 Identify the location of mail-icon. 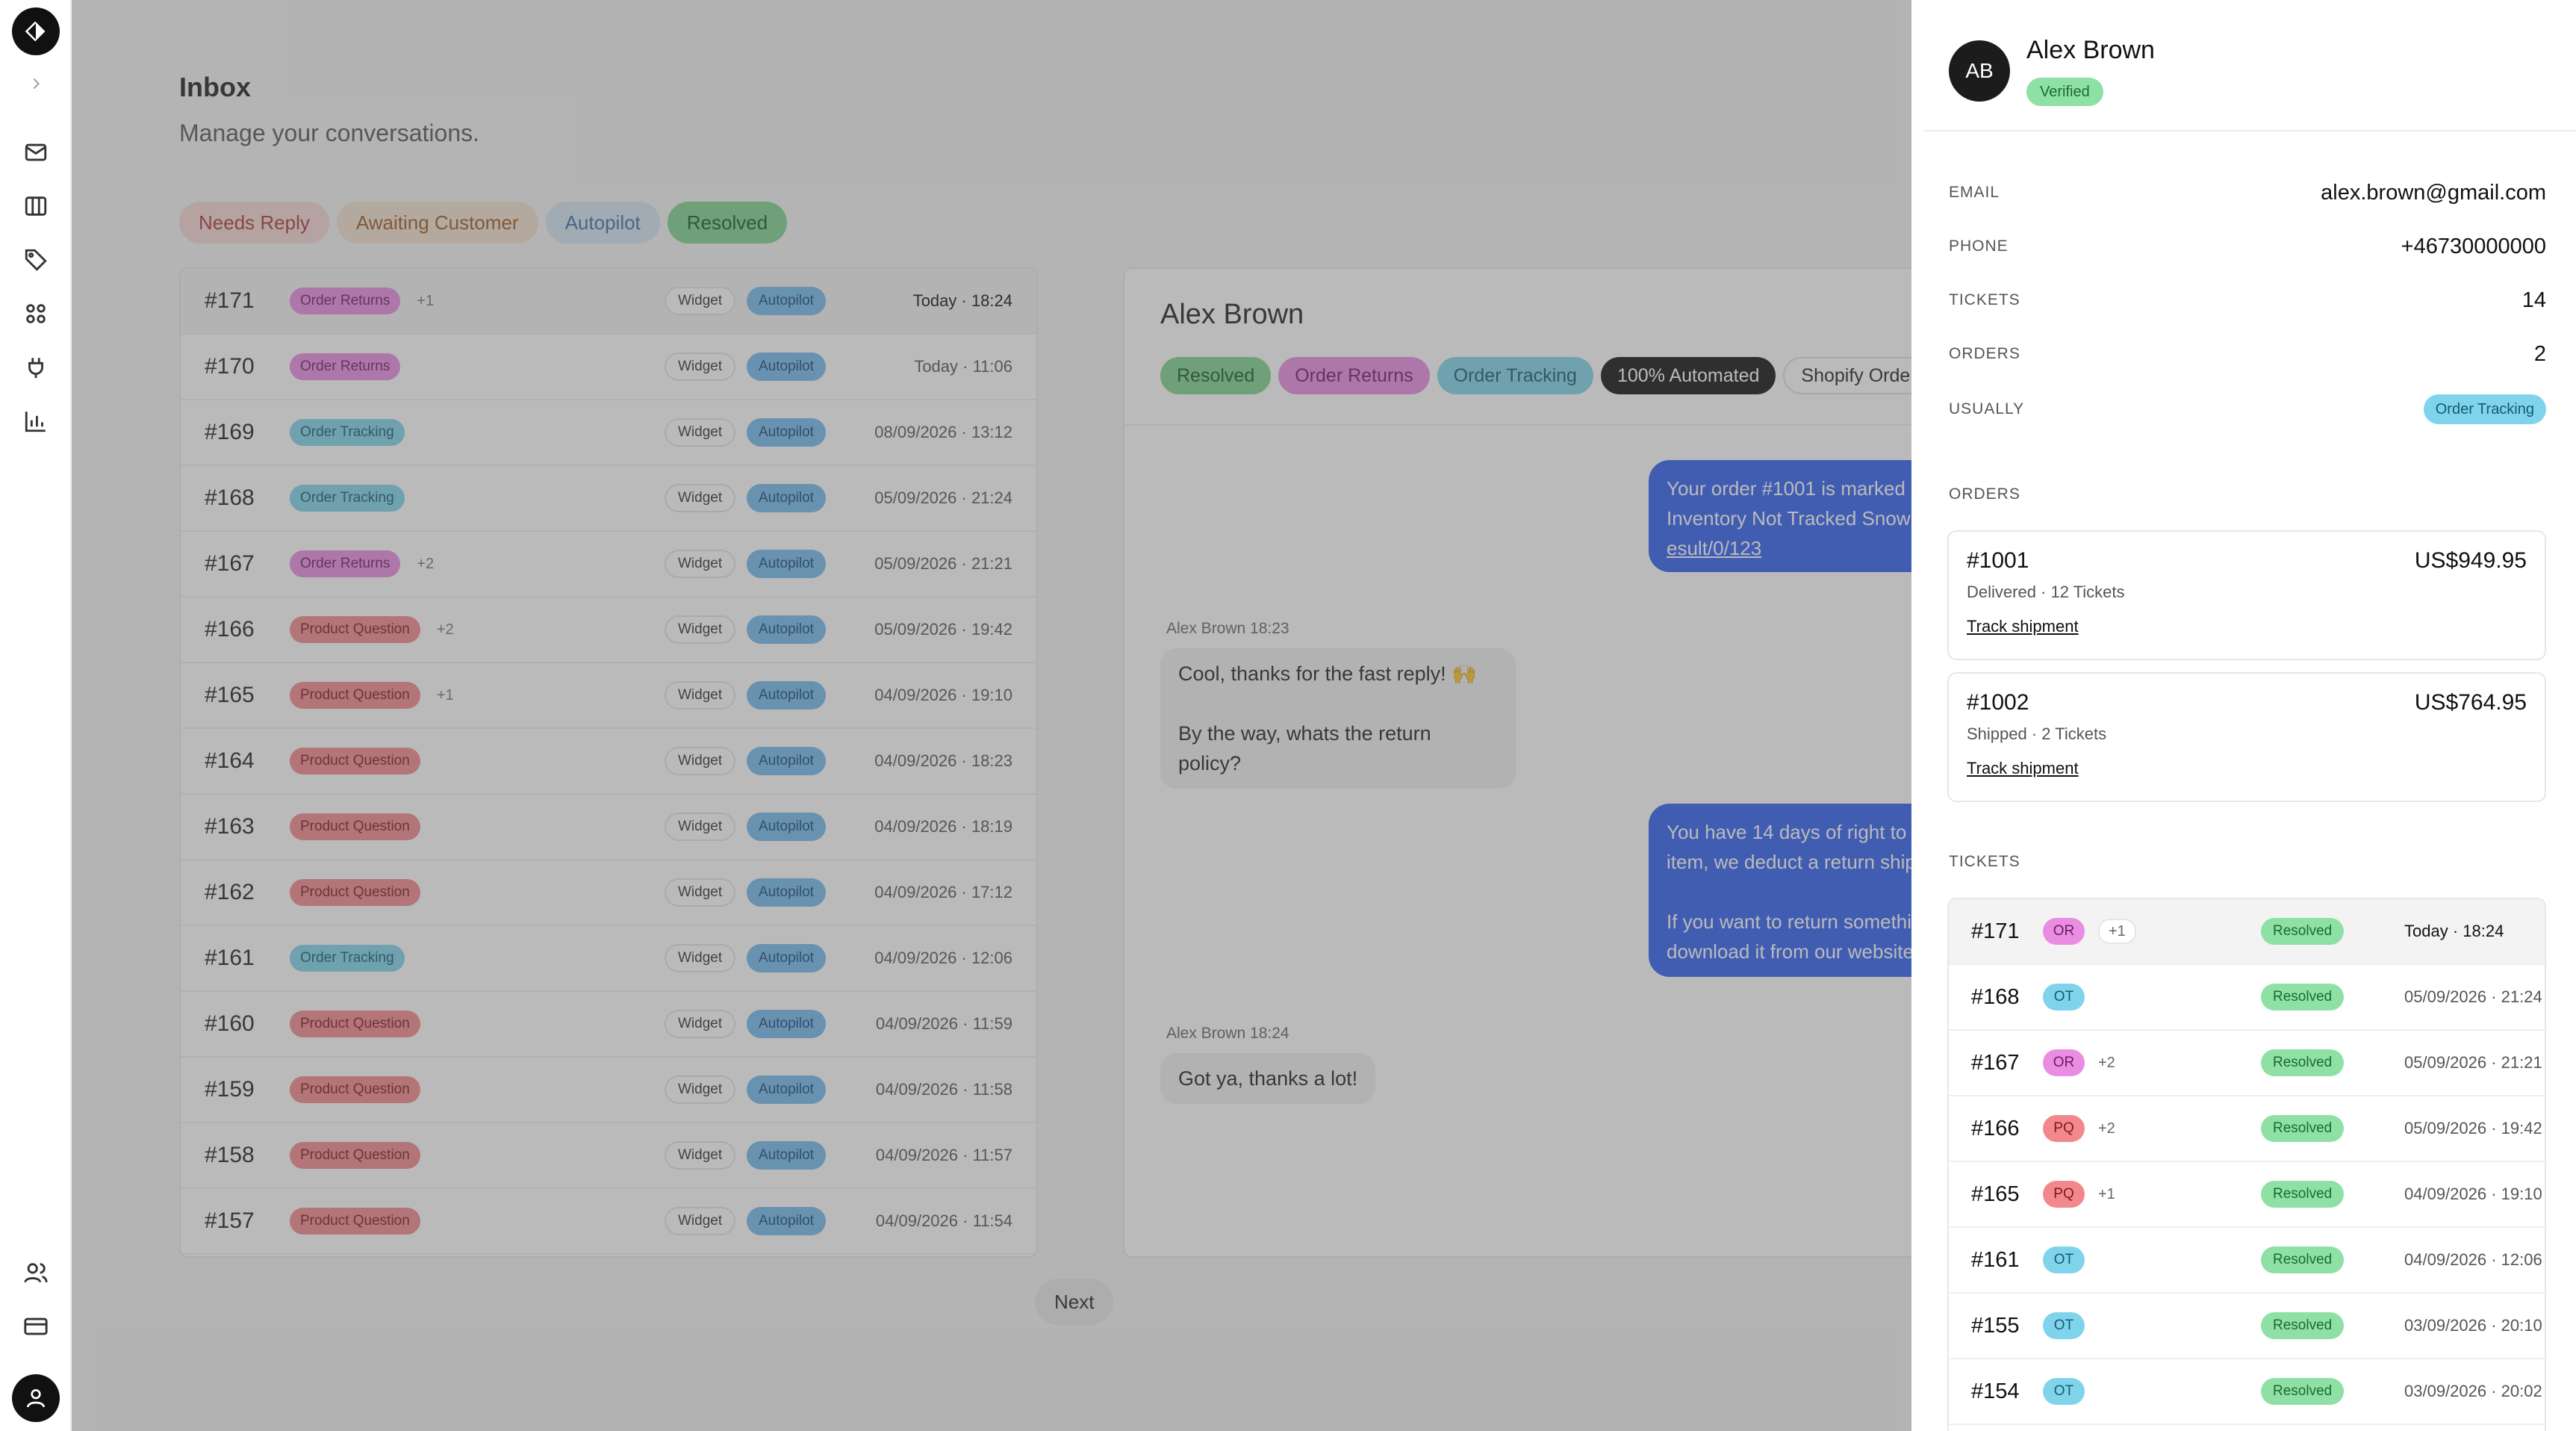
(36, 152).